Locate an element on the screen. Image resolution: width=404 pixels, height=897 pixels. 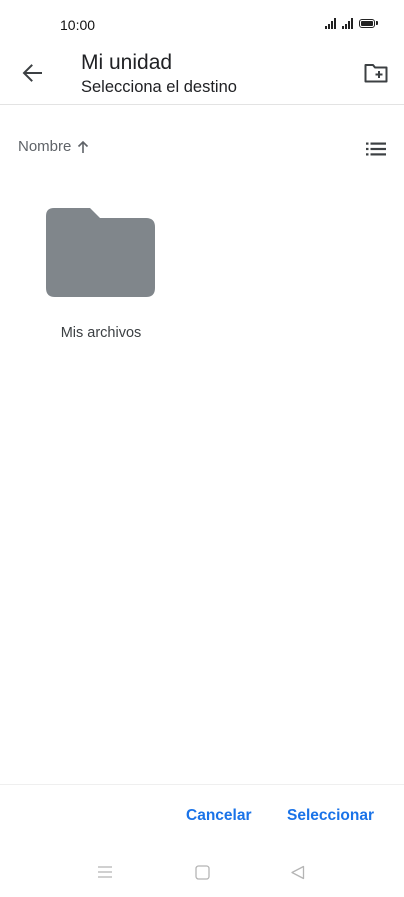
status-icons is located at coordinates (351, 23).